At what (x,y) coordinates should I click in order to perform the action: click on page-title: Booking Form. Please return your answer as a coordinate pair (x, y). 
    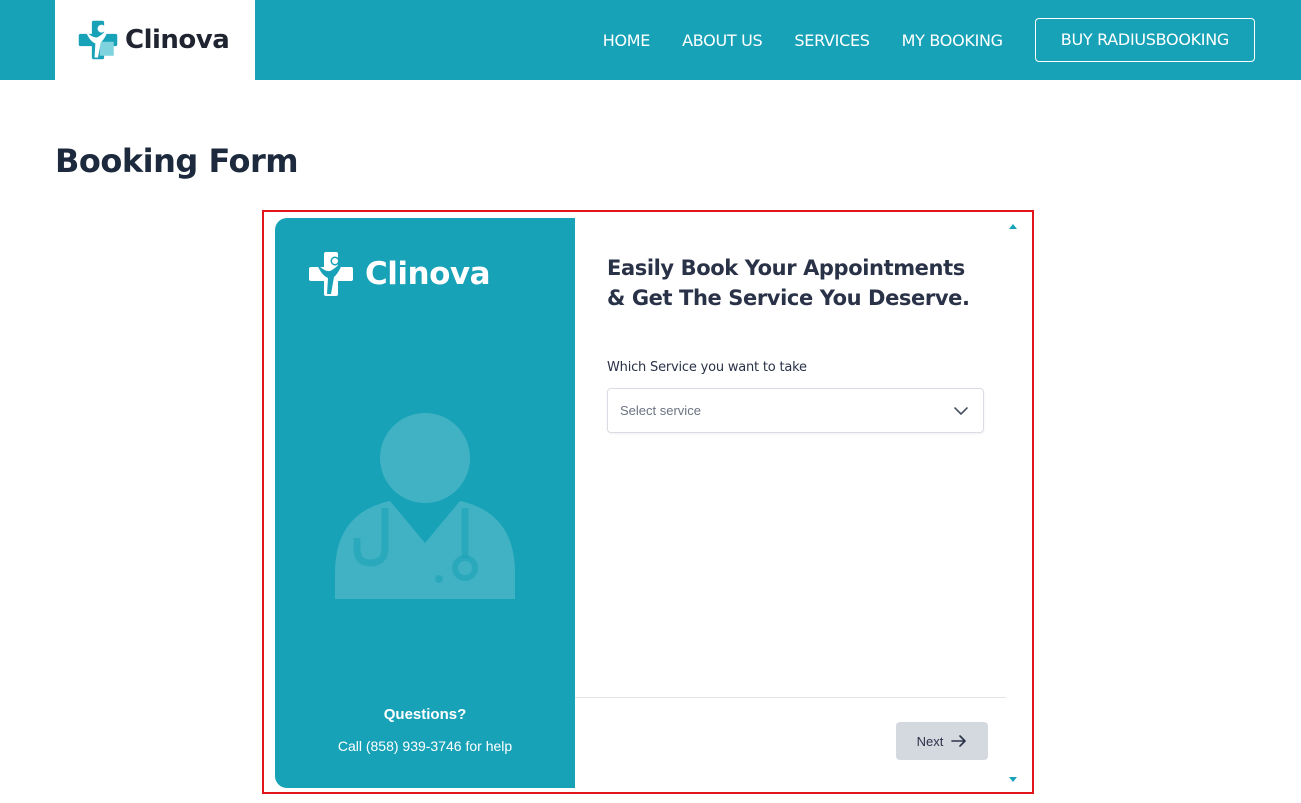
    Looking at the image, I should click on (177, 161).